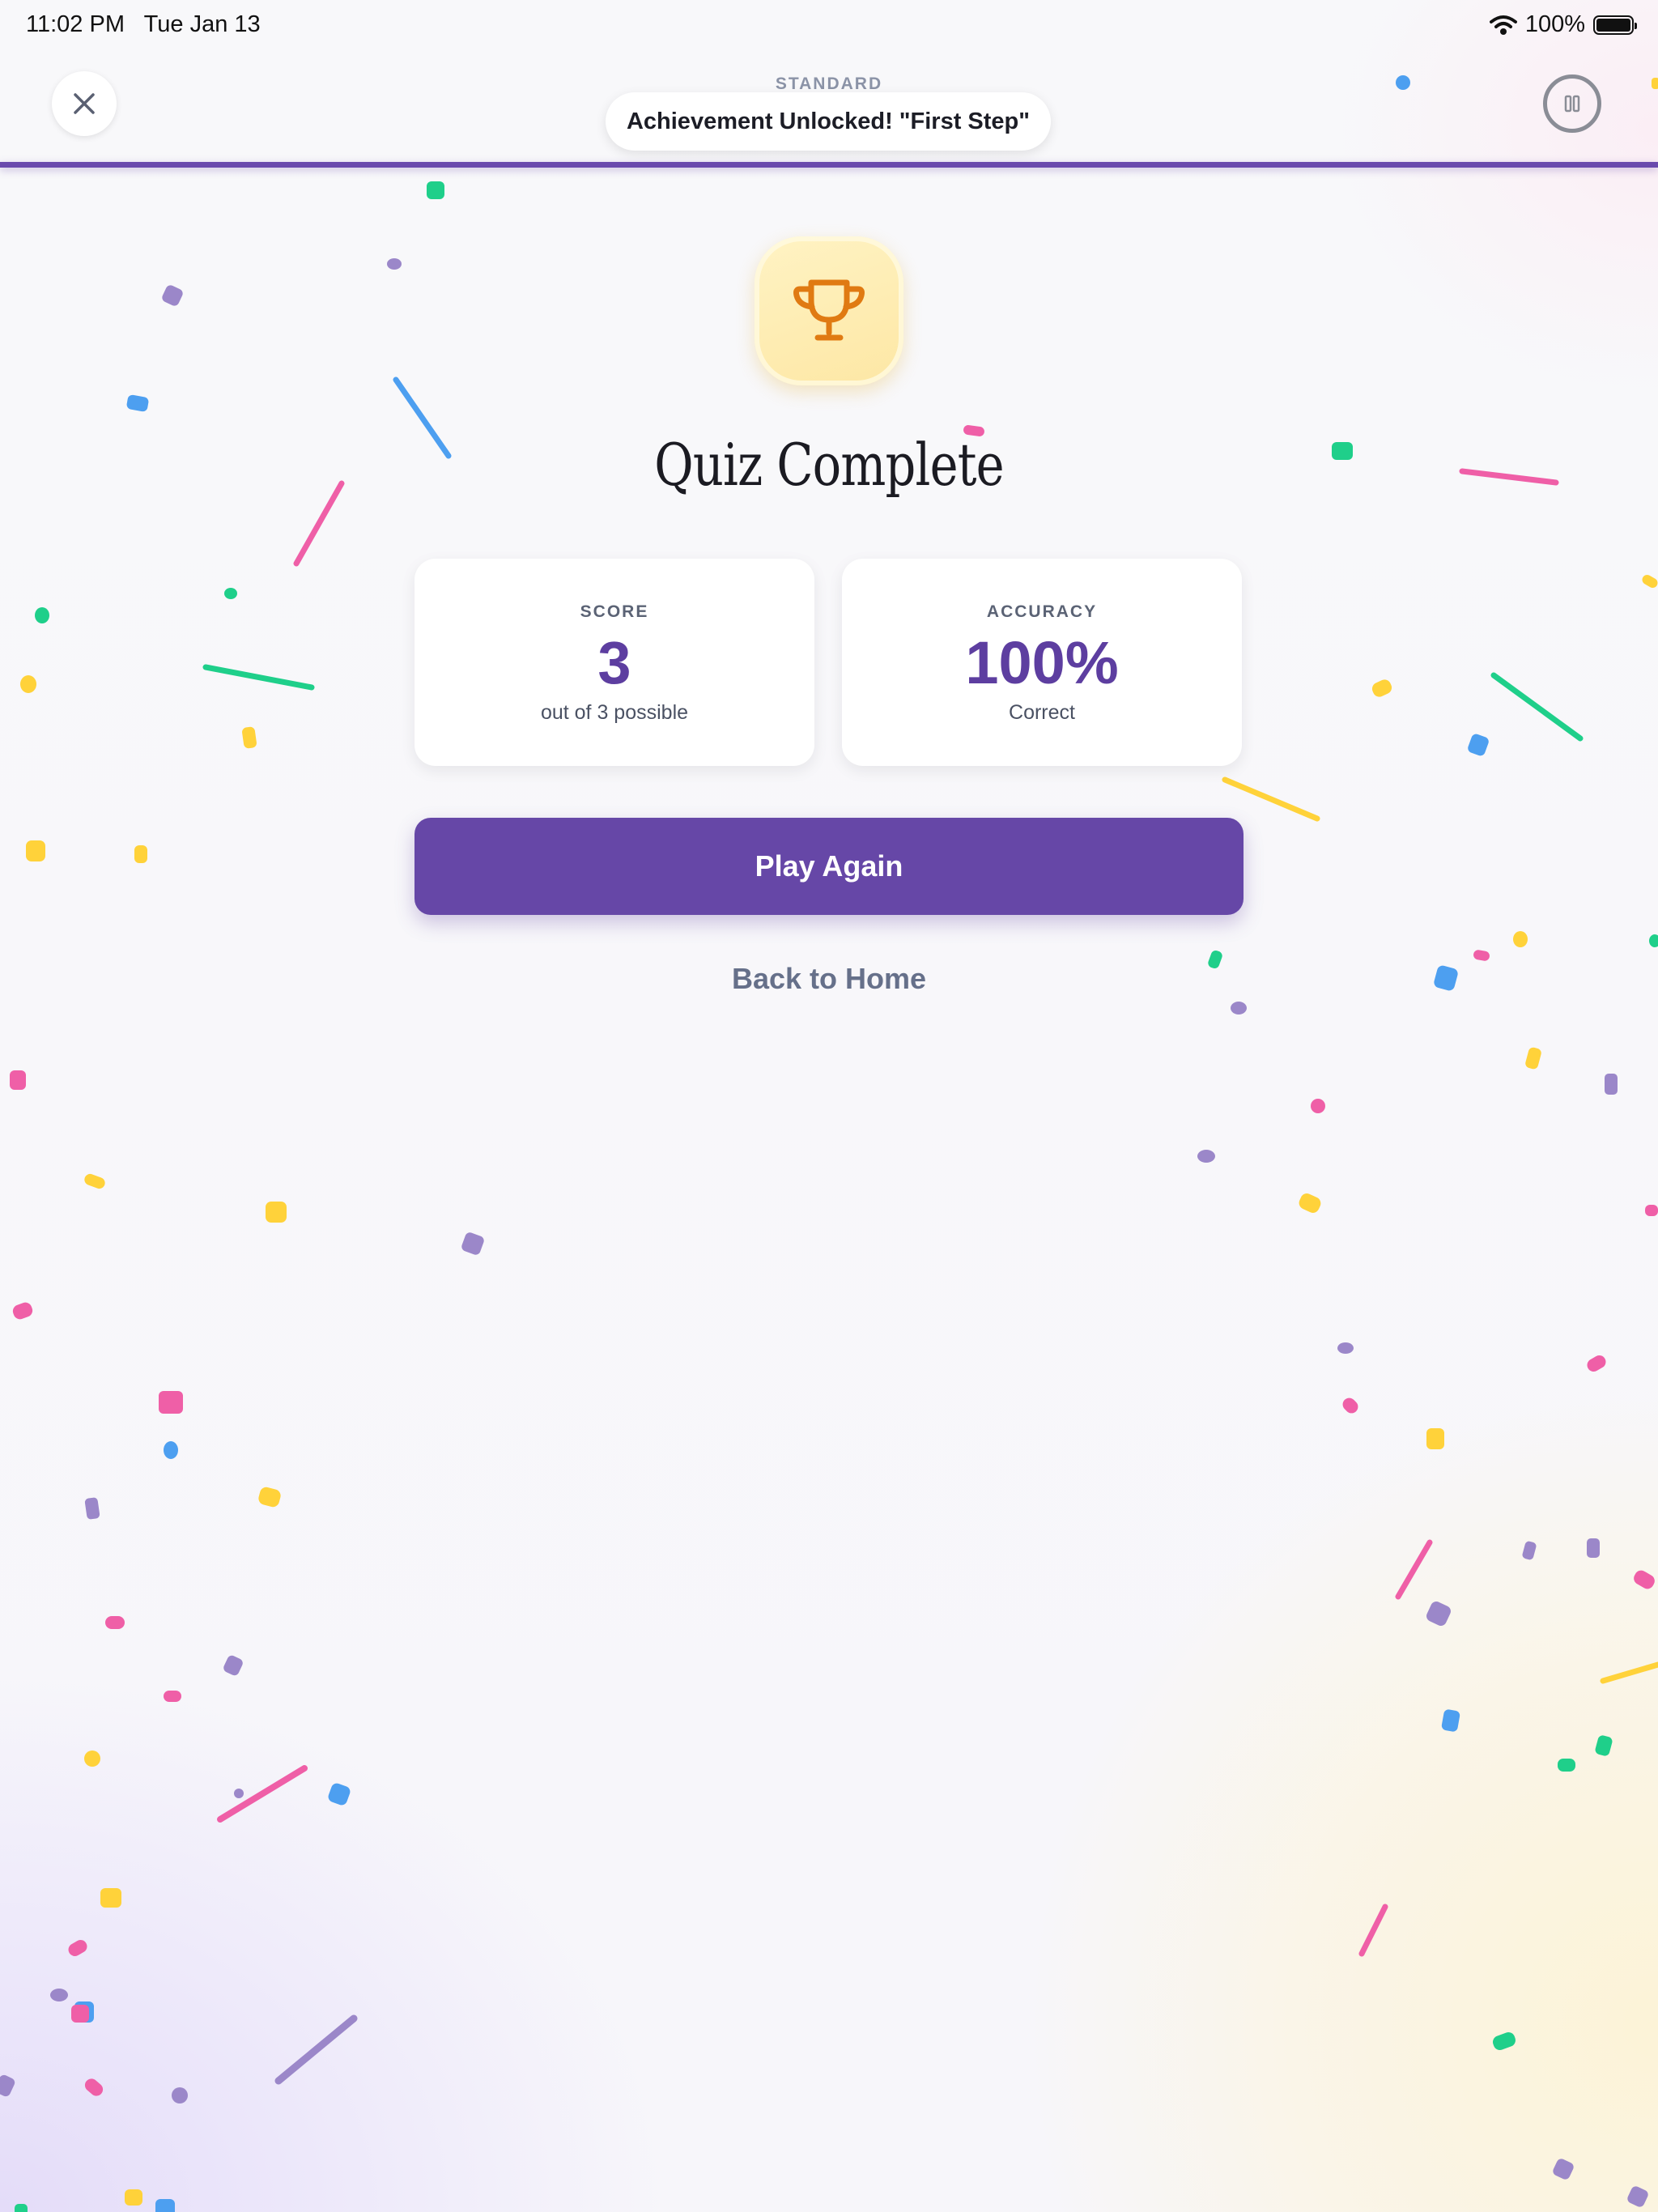 This screenshot has height=2212, width=1658. What do you see at coordinates (1503, 25) in the screenshot?
I see `wifi-icon` at bounding box center [1503, 25].